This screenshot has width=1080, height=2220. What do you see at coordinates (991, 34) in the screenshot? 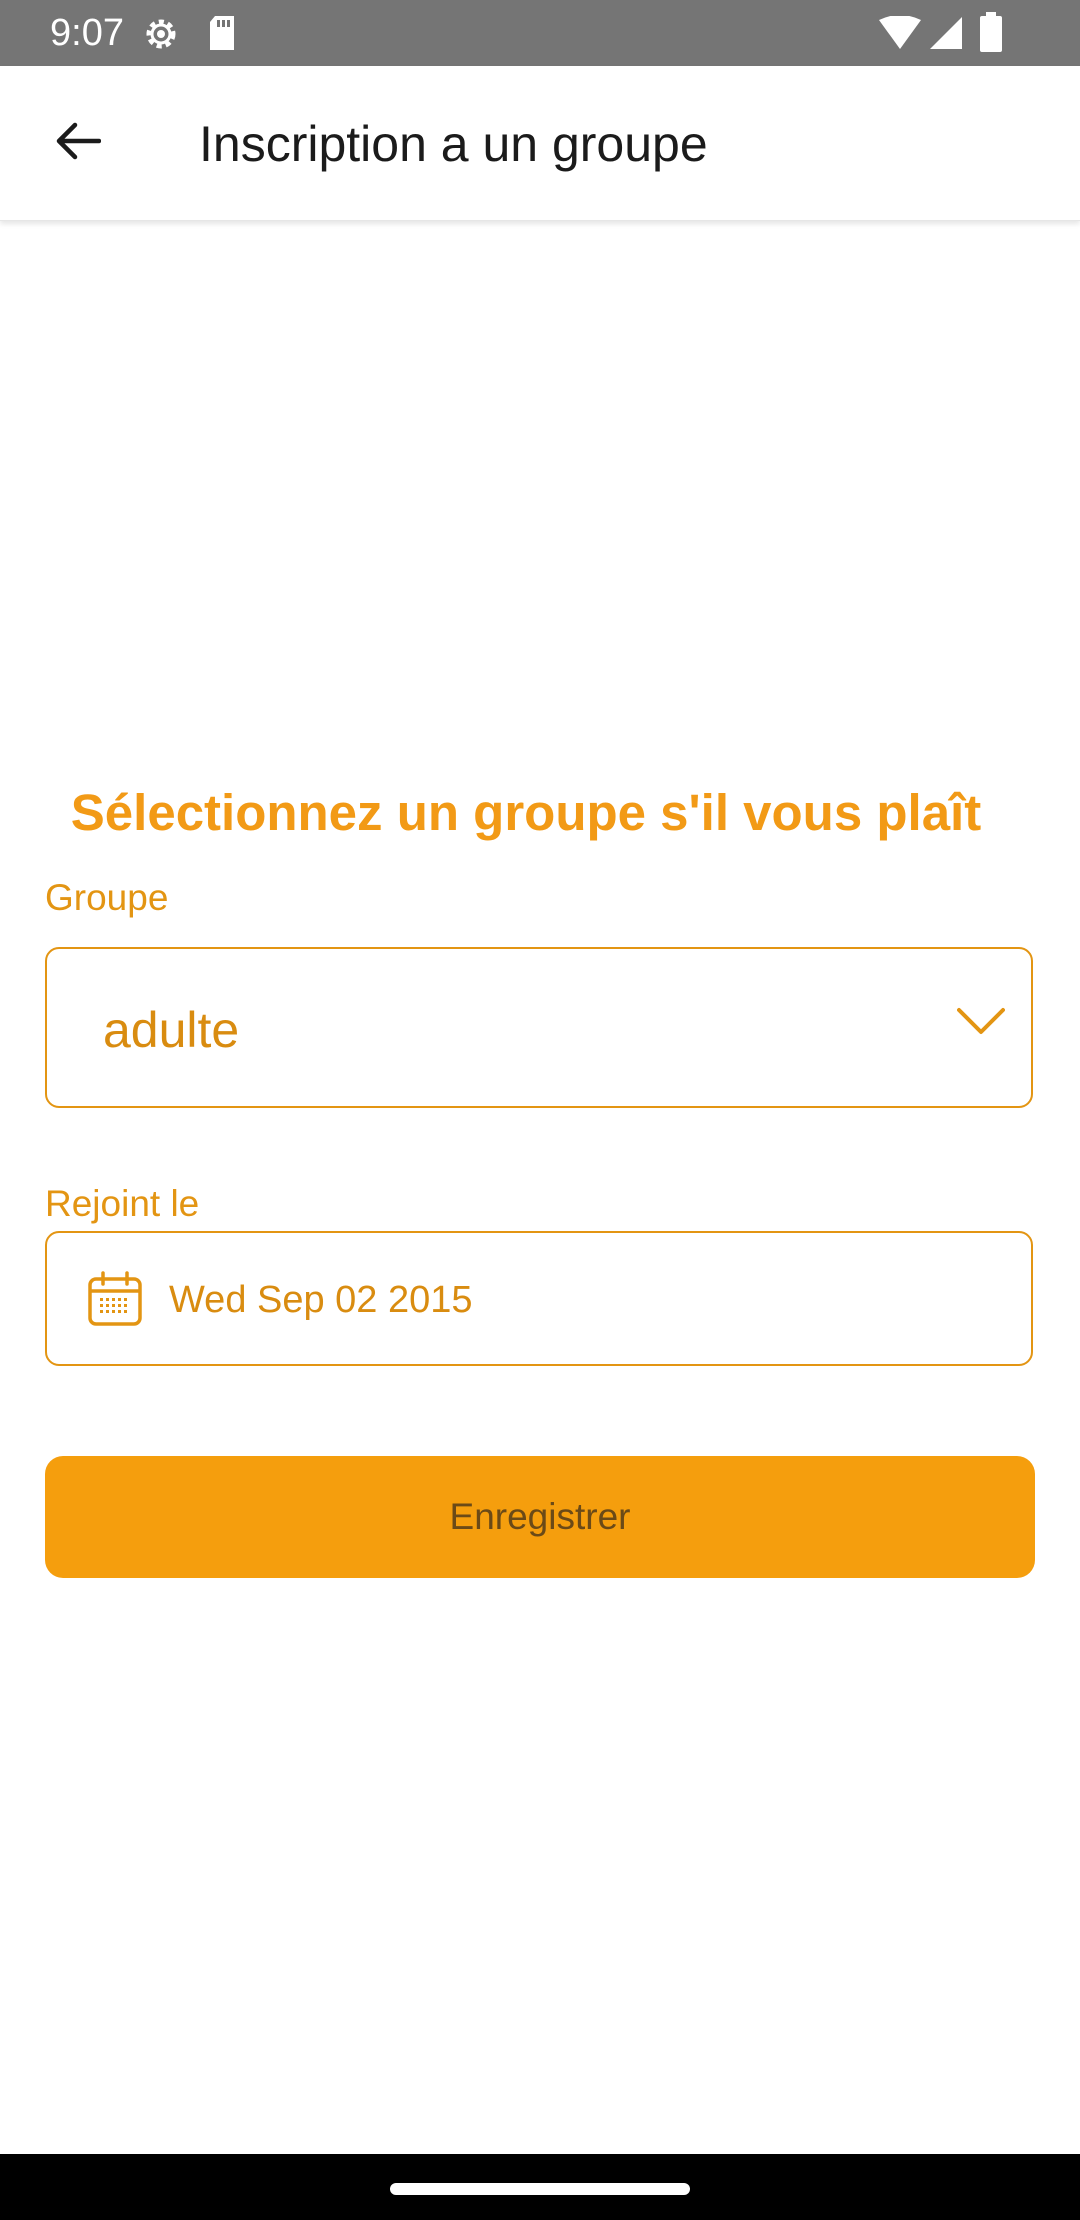
I see `battery-icon` at bounding box center [991, 34].